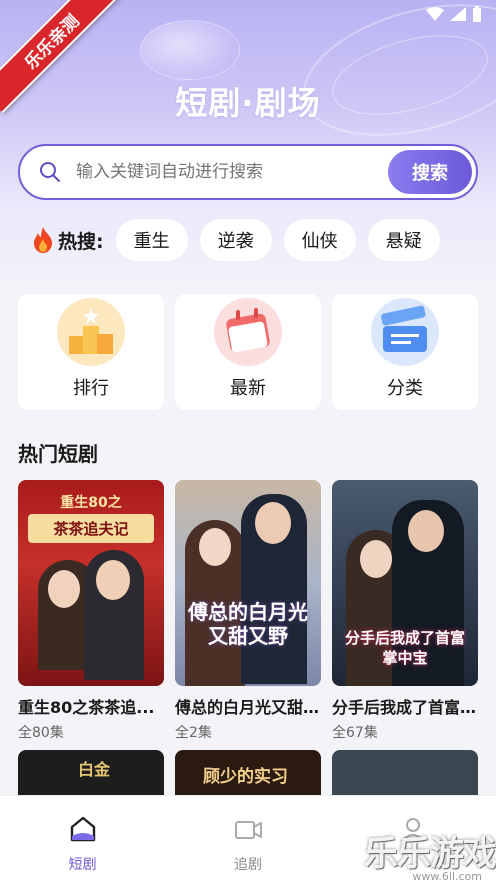 The height and width of the screenshot is (883, 496). I want to click on section-title: 热门短剧, so click(58, 454).